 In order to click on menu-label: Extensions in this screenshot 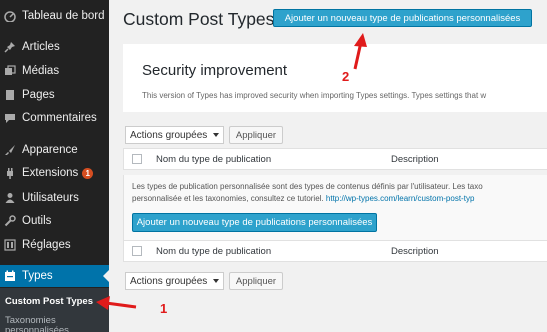, I will do `click(50, 173)`.